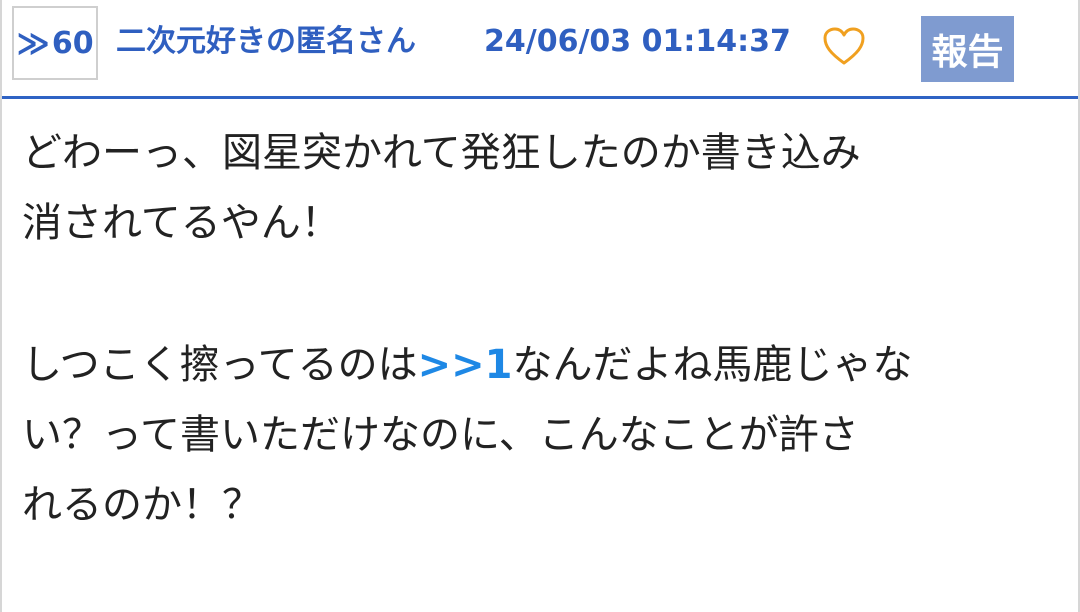  I want to click on body-text: しつこく擦ってるのは, so click(220, 365).